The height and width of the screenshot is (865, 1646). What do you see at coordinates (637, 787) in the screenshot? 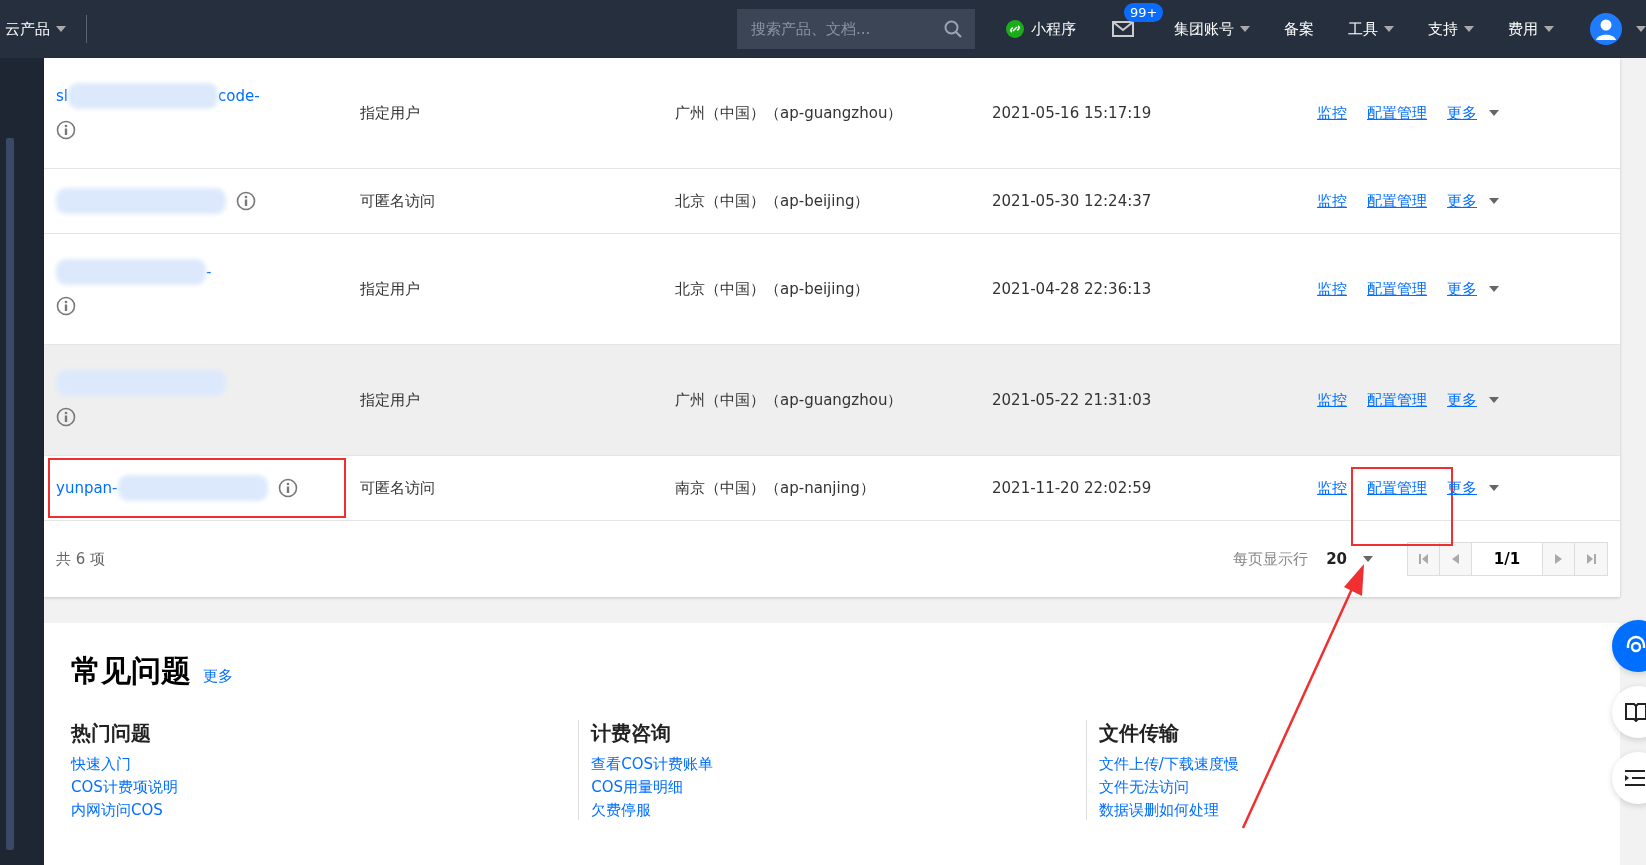
I see `faq-link: COS用量明细` at bounding box center [637, 787].